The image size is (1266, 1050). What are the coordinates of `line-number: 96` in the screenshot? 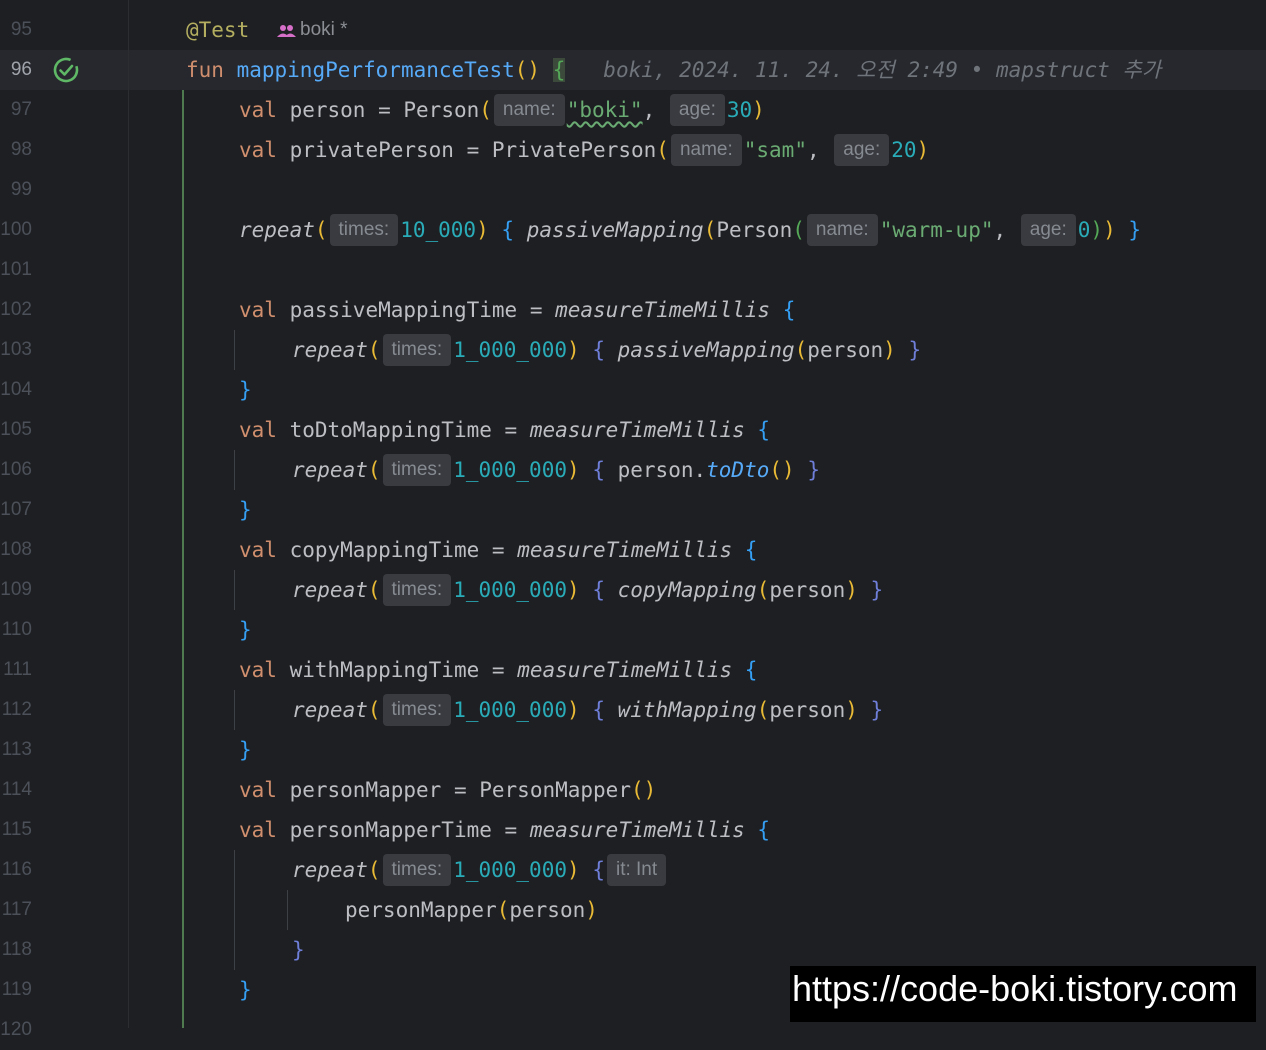 It's located at (21, 69).